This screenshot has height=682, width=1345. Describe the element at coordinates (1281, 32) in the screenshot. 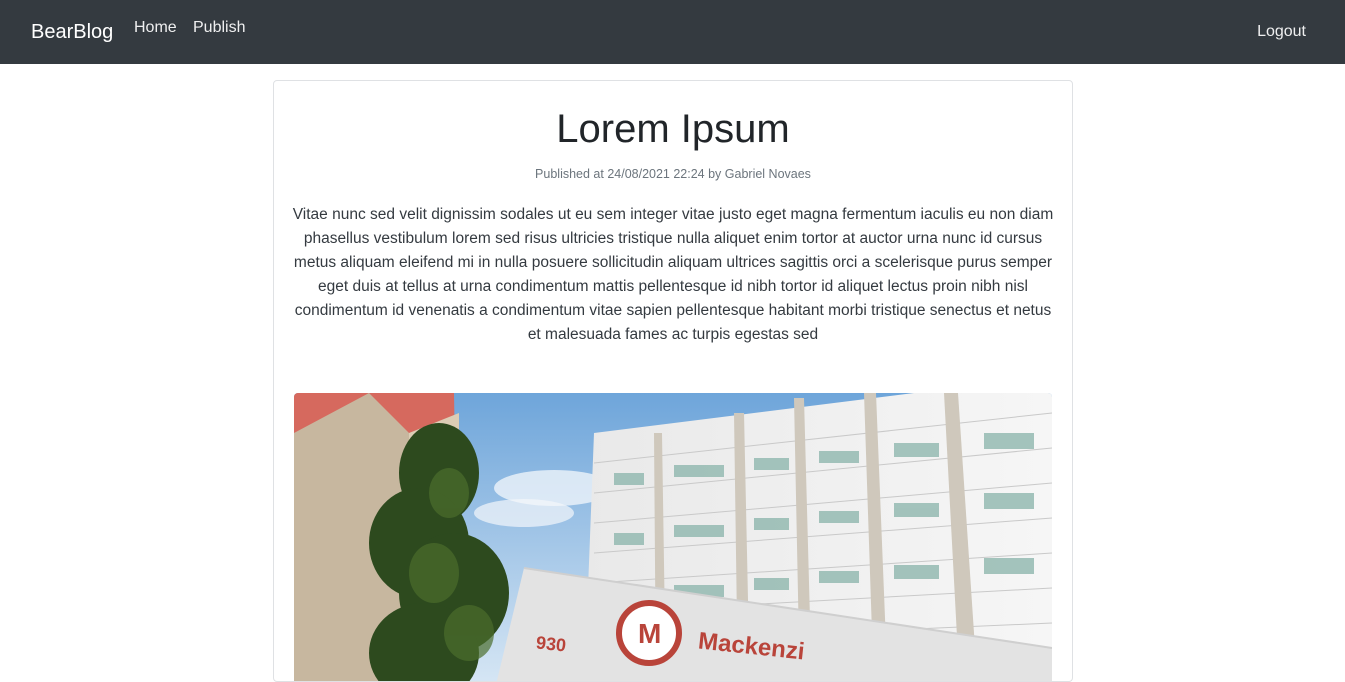

I see `logout-link: Logout` at that location.